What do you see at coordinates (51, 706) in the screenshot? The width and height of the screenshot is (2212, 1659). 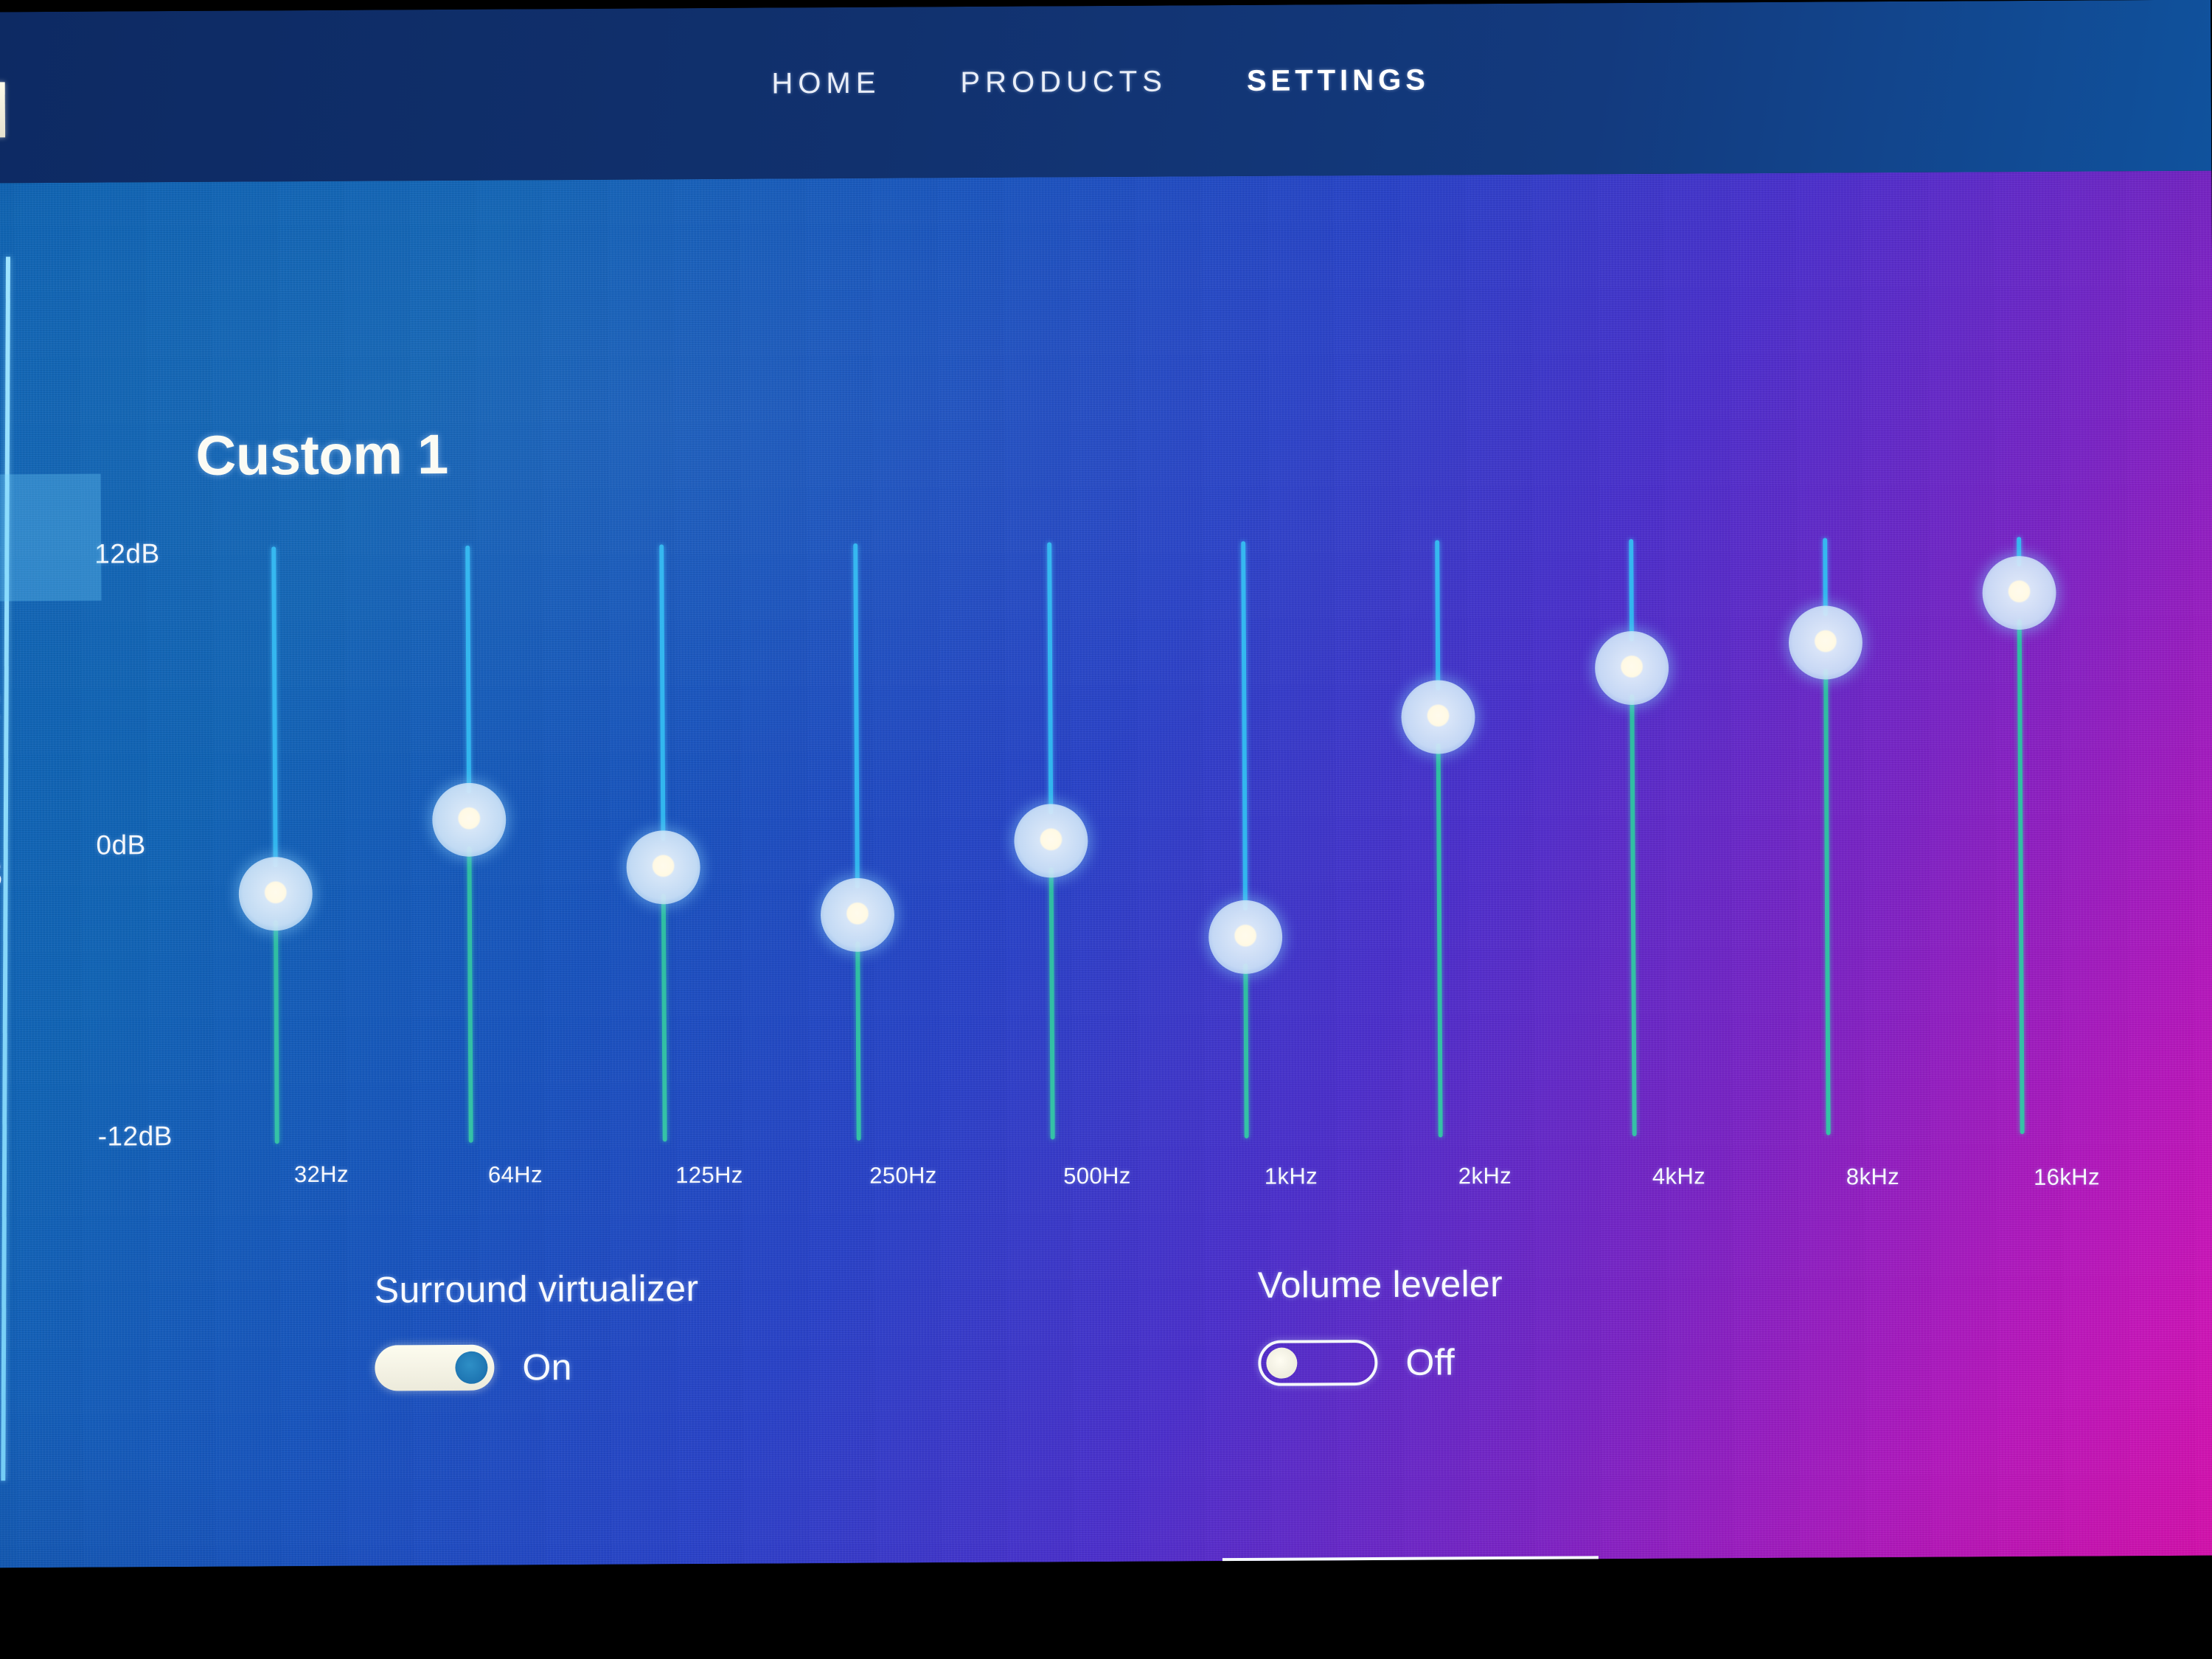 I see `sidebar-item-preset-2: 2` at bounding box center [51, 706].